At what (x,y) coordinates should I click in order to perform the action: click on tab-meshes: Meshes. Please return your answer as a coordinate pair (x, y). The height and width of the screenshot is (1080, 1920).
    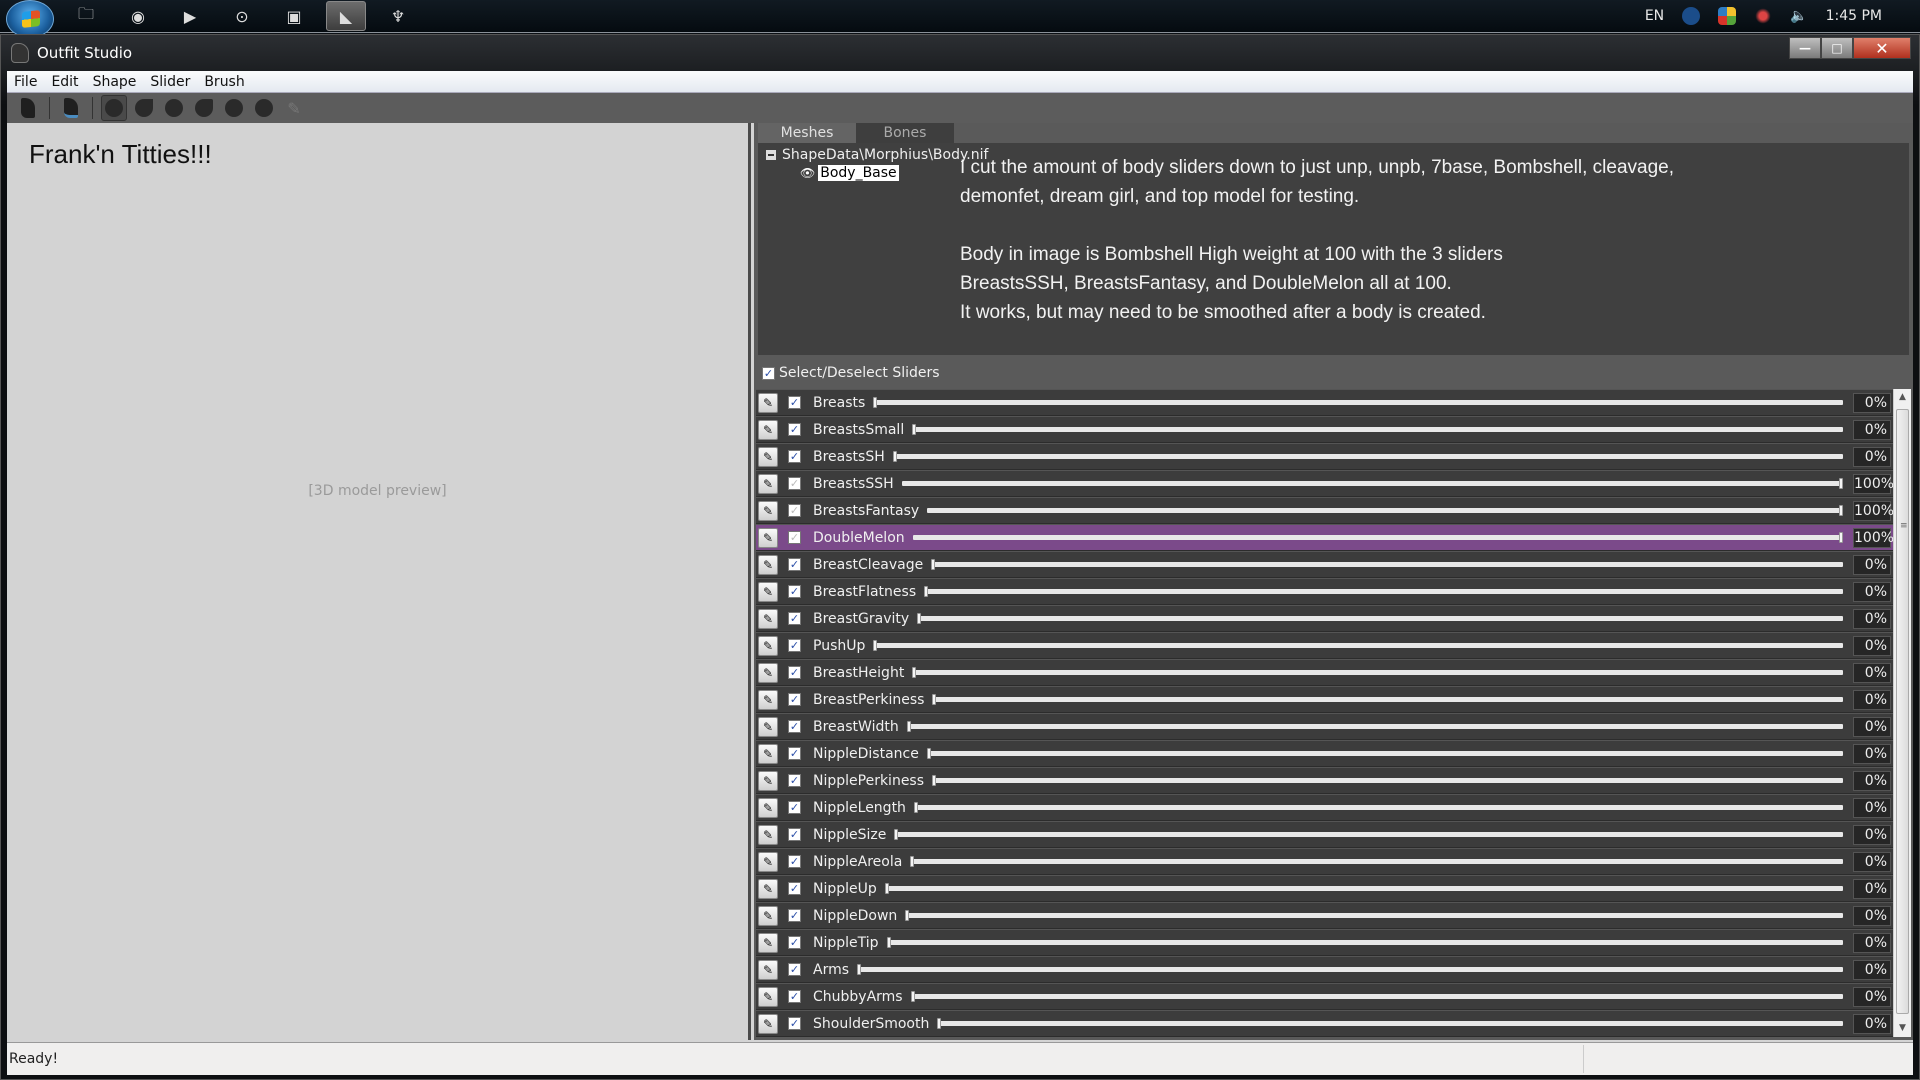
    Looking at the image, I should click on (807, 133).